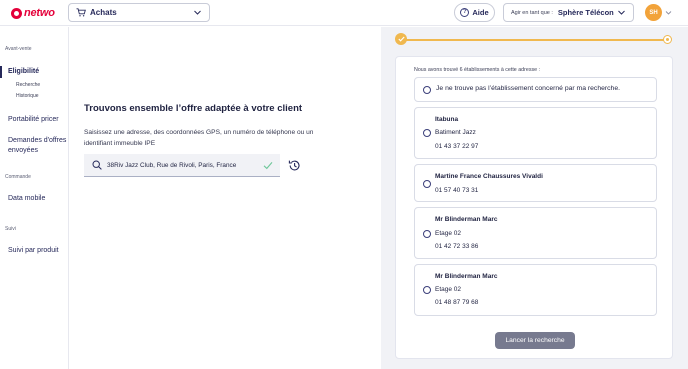  What do you see at coordinates (10, 229) in the screenshot?
I see `sidebar-section-suivi: Suivi` at bounding box center [10, 229].